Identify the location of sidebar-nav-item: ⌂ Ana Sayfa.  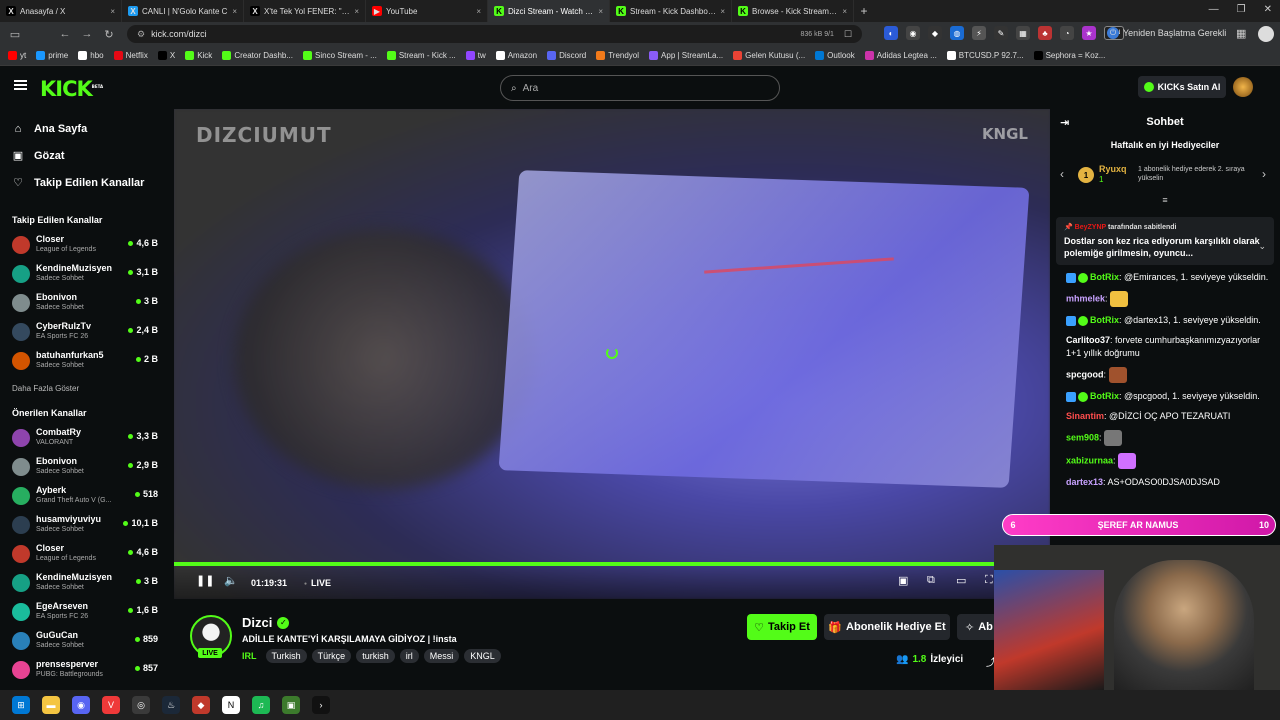
(87, 128).